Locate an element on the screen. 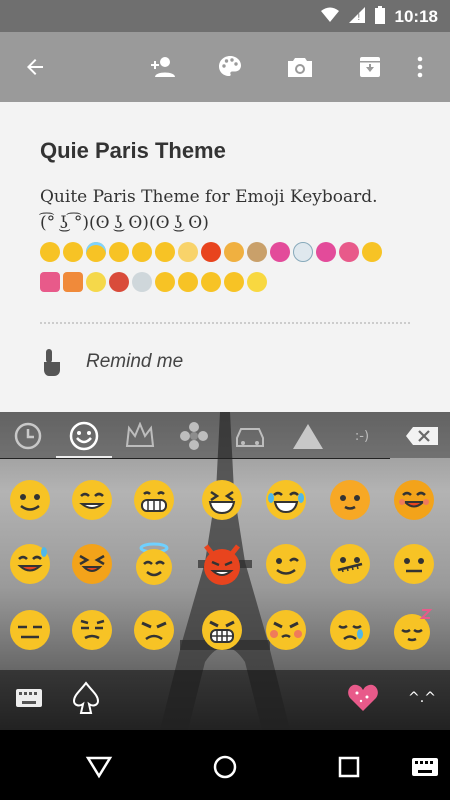 The width and height of the screenshot is (450, 800). camera-button is located at coordinates (300, 67).